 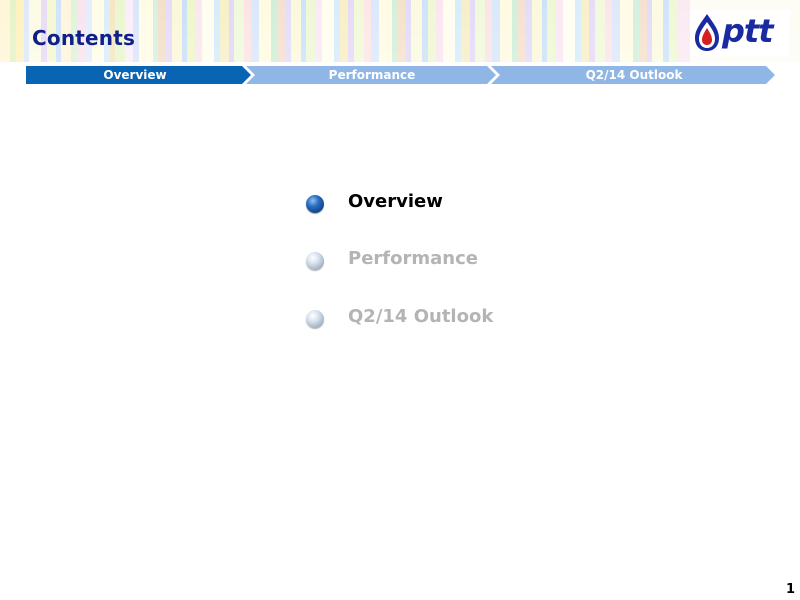 What do you see at coordinates (84, 38) in the screenshot?
I see `page-title: Contents` at bounding box center [84, 38].